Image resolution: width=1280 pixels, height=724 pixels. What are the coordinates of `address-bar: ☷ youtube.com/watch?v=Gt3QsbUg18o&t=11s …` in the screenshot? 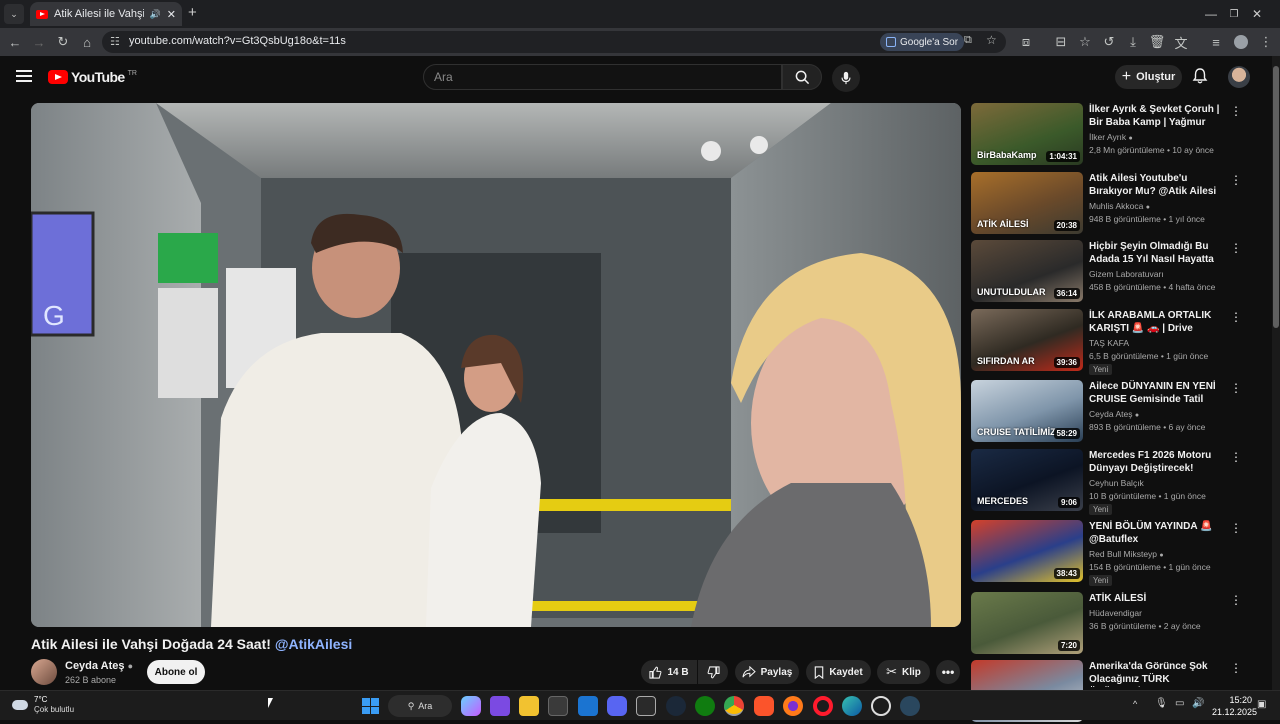 It's located at (554, 42).